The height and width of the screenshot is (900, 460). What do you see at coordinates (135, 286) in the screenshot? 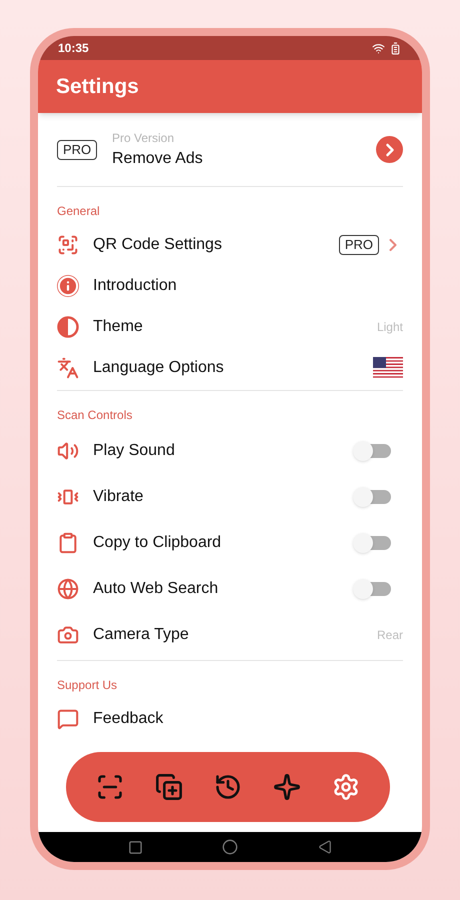
I see `row-label: Introduction` at bounding box center [135, 286].